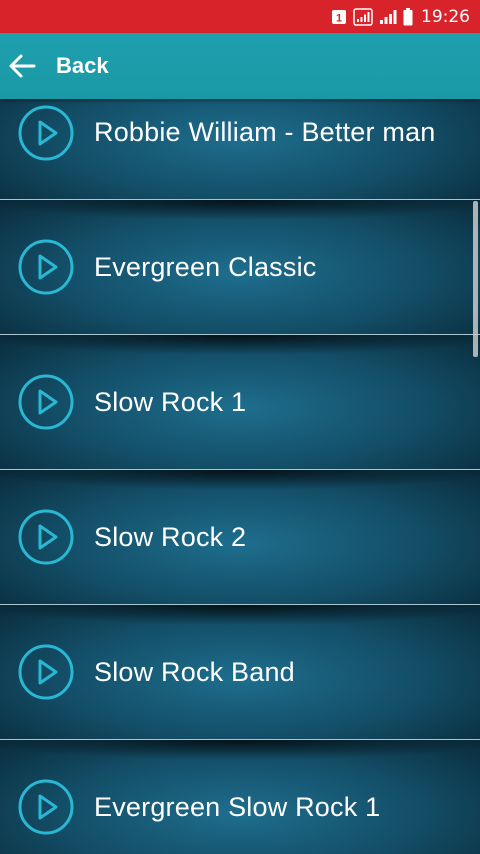 The height and width of the screenshot is (854, 480). What do you see at coordinates (170, 536) in the screenshot?
I see `list-item-label: Slow Rock 2` at bounding box center [170, 536].